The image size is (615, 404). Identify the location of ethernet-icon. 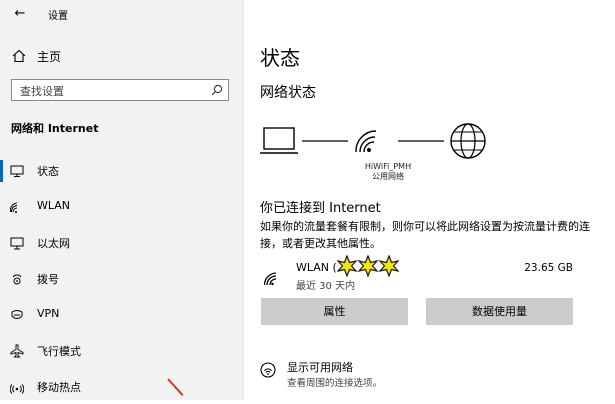
(17, 243).